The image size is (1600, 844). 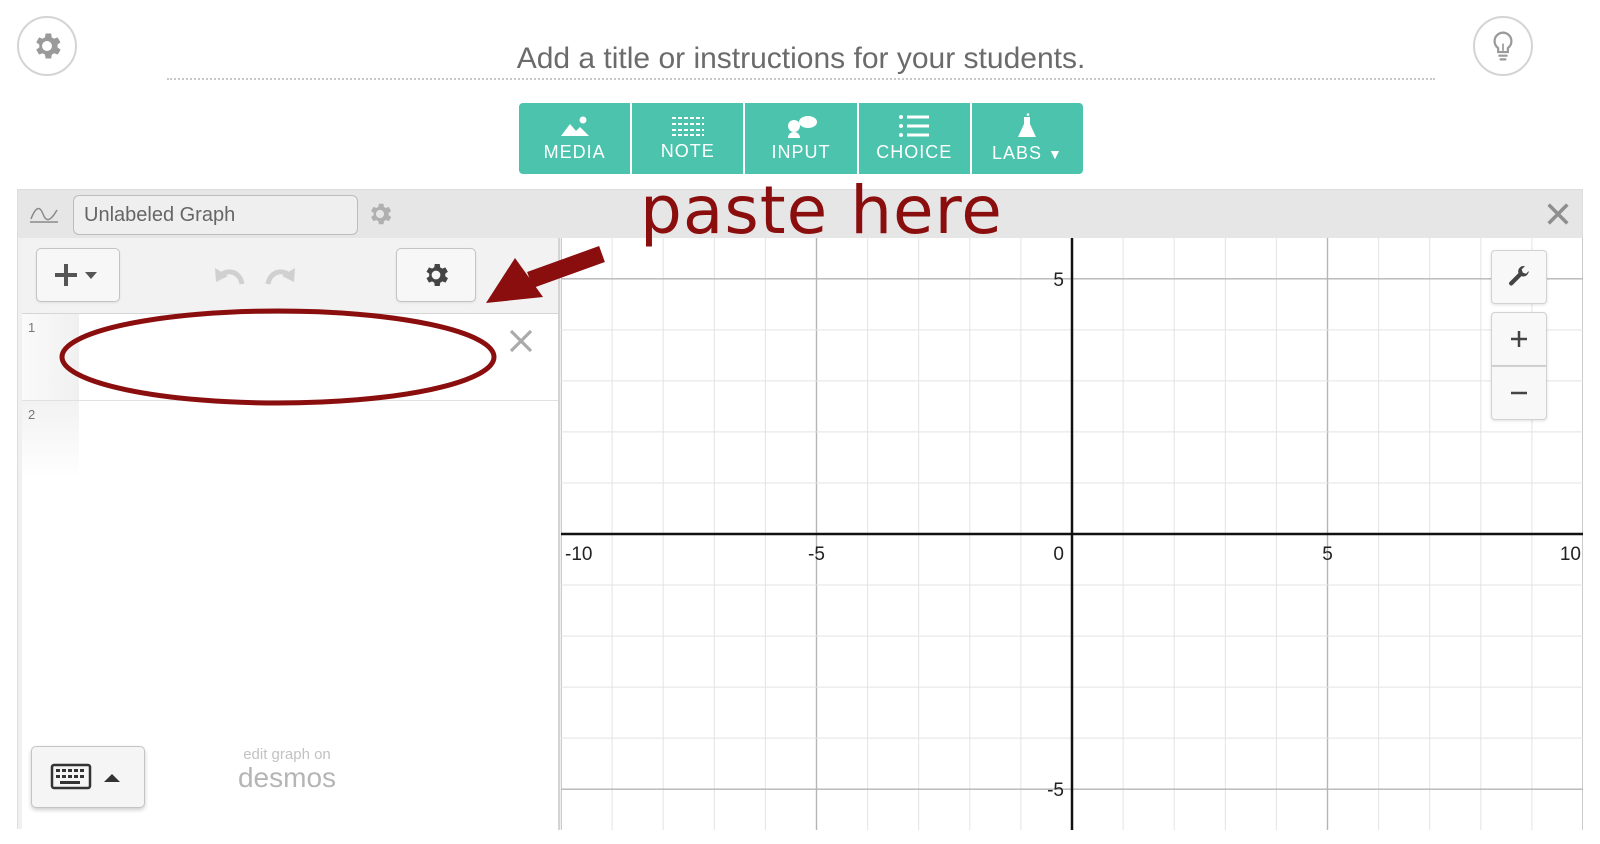 What do you see at coordinates (574, 152) in the screenshot?
I see `media-label: MEDIA` at bounding box center [574, 152].